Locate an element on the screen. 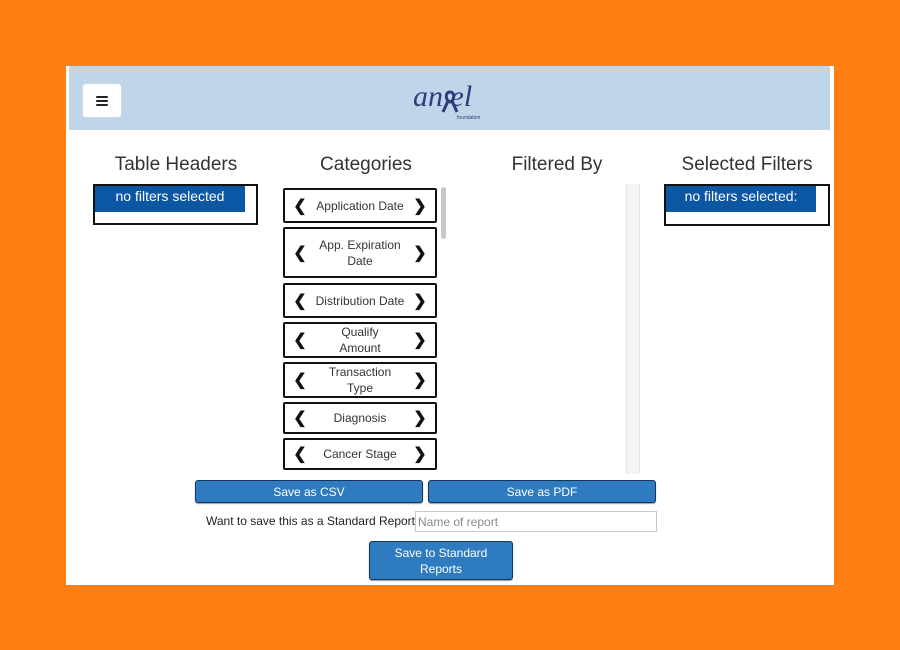  category-item-diagnosis: ❮ Diagnosis ❯ is located at coordinates (360, 418).